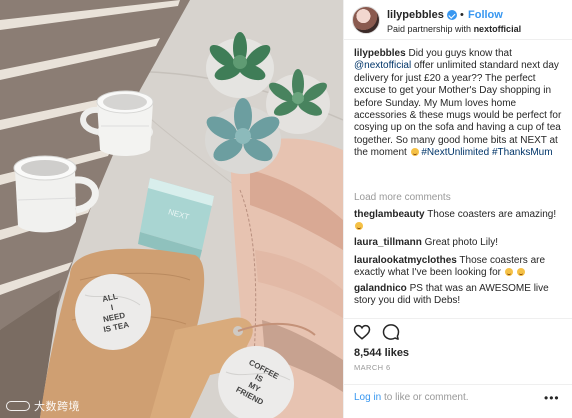  What do you see at coordinates (113, 312) in the screenshot?
I see `coaster-tea: ALL I NEED IS TEA` at bounding box center [113, 312].